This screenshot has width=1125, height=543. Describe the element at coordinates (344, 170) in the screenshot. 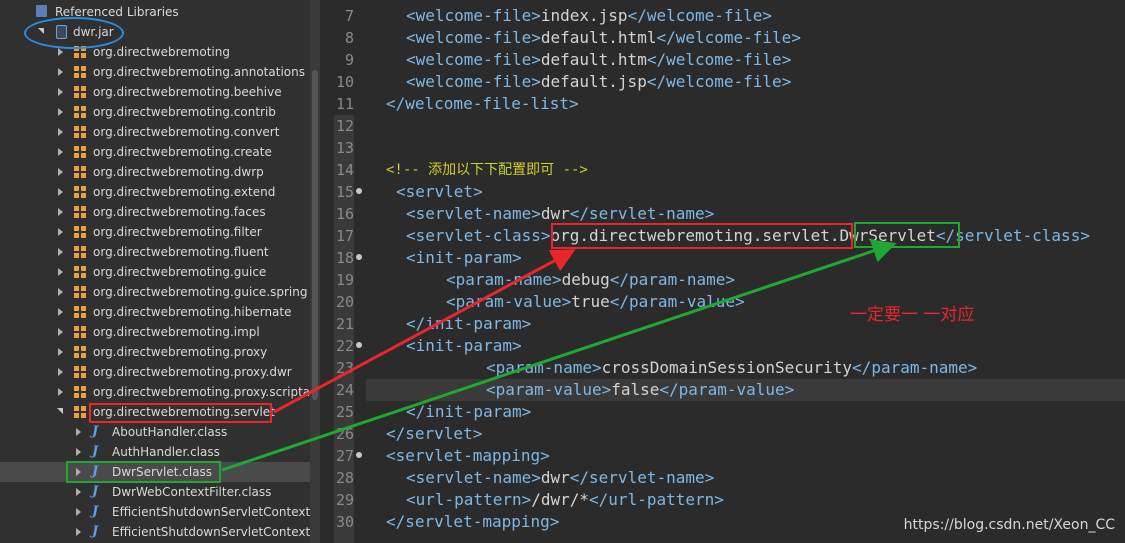

I see `line-number: 14` at that location.